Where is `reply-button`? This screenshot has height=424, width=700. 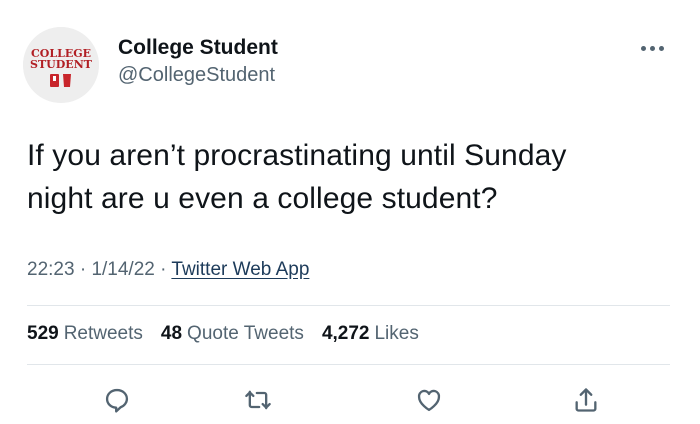 reply-button is located at coordinates (117, 400).